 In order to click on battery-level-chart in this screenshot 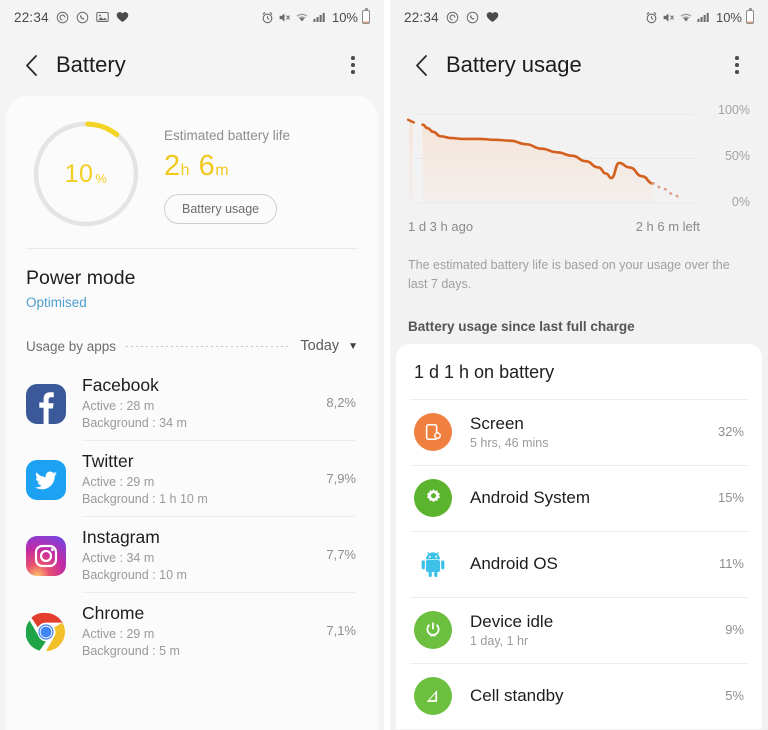, I will do `click(551, 158)`.